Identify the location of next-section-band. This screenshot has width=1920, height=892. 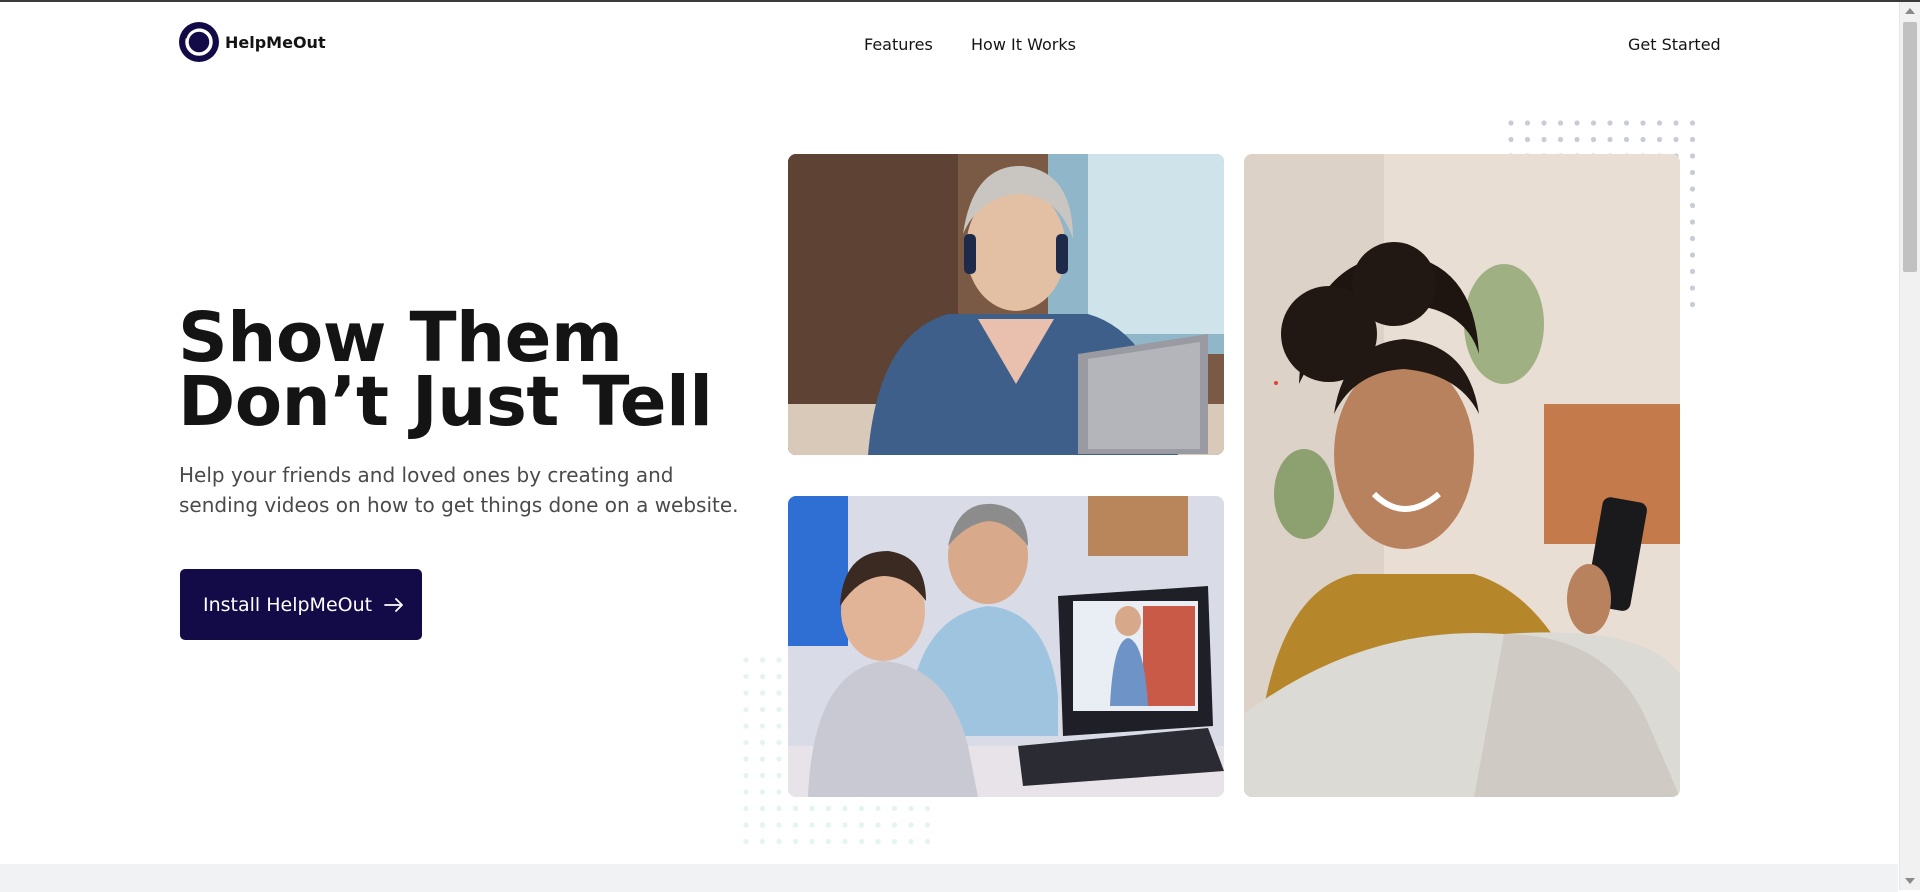
(949, 878).